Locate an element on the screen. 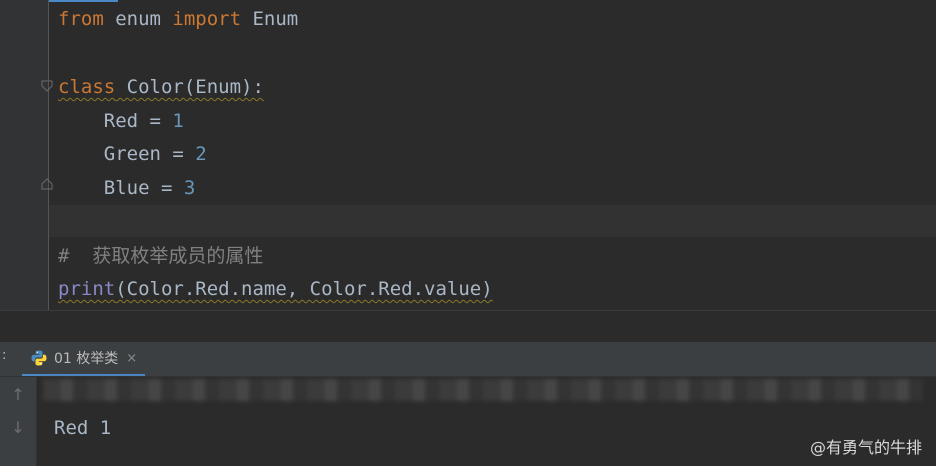 The width and height of the screenshot is (936, 466). console-output: Red 1 is located at coordinates (83, 428).